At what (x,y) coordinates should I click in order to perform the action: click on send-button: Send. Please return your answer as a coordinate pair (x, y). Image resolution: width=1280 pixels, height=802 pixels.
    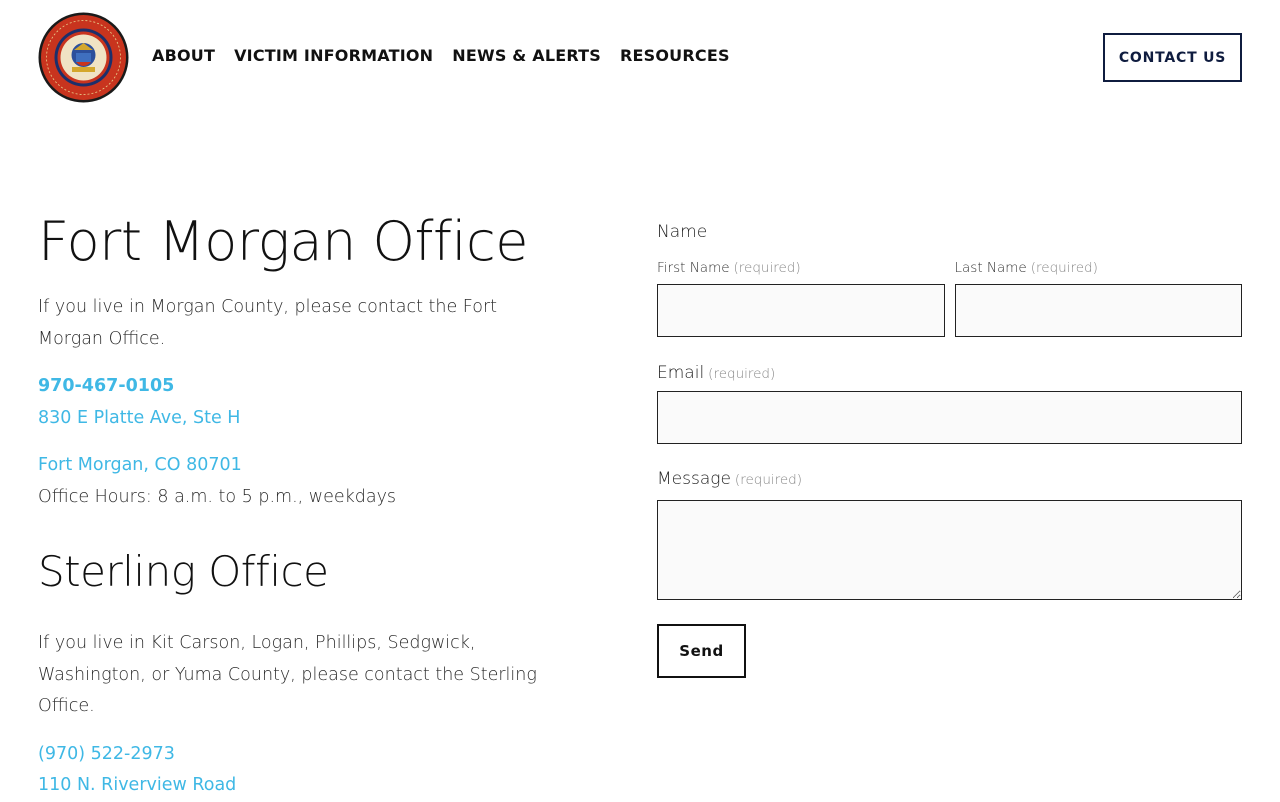
    Looking at the image, I should click on (701, 651).